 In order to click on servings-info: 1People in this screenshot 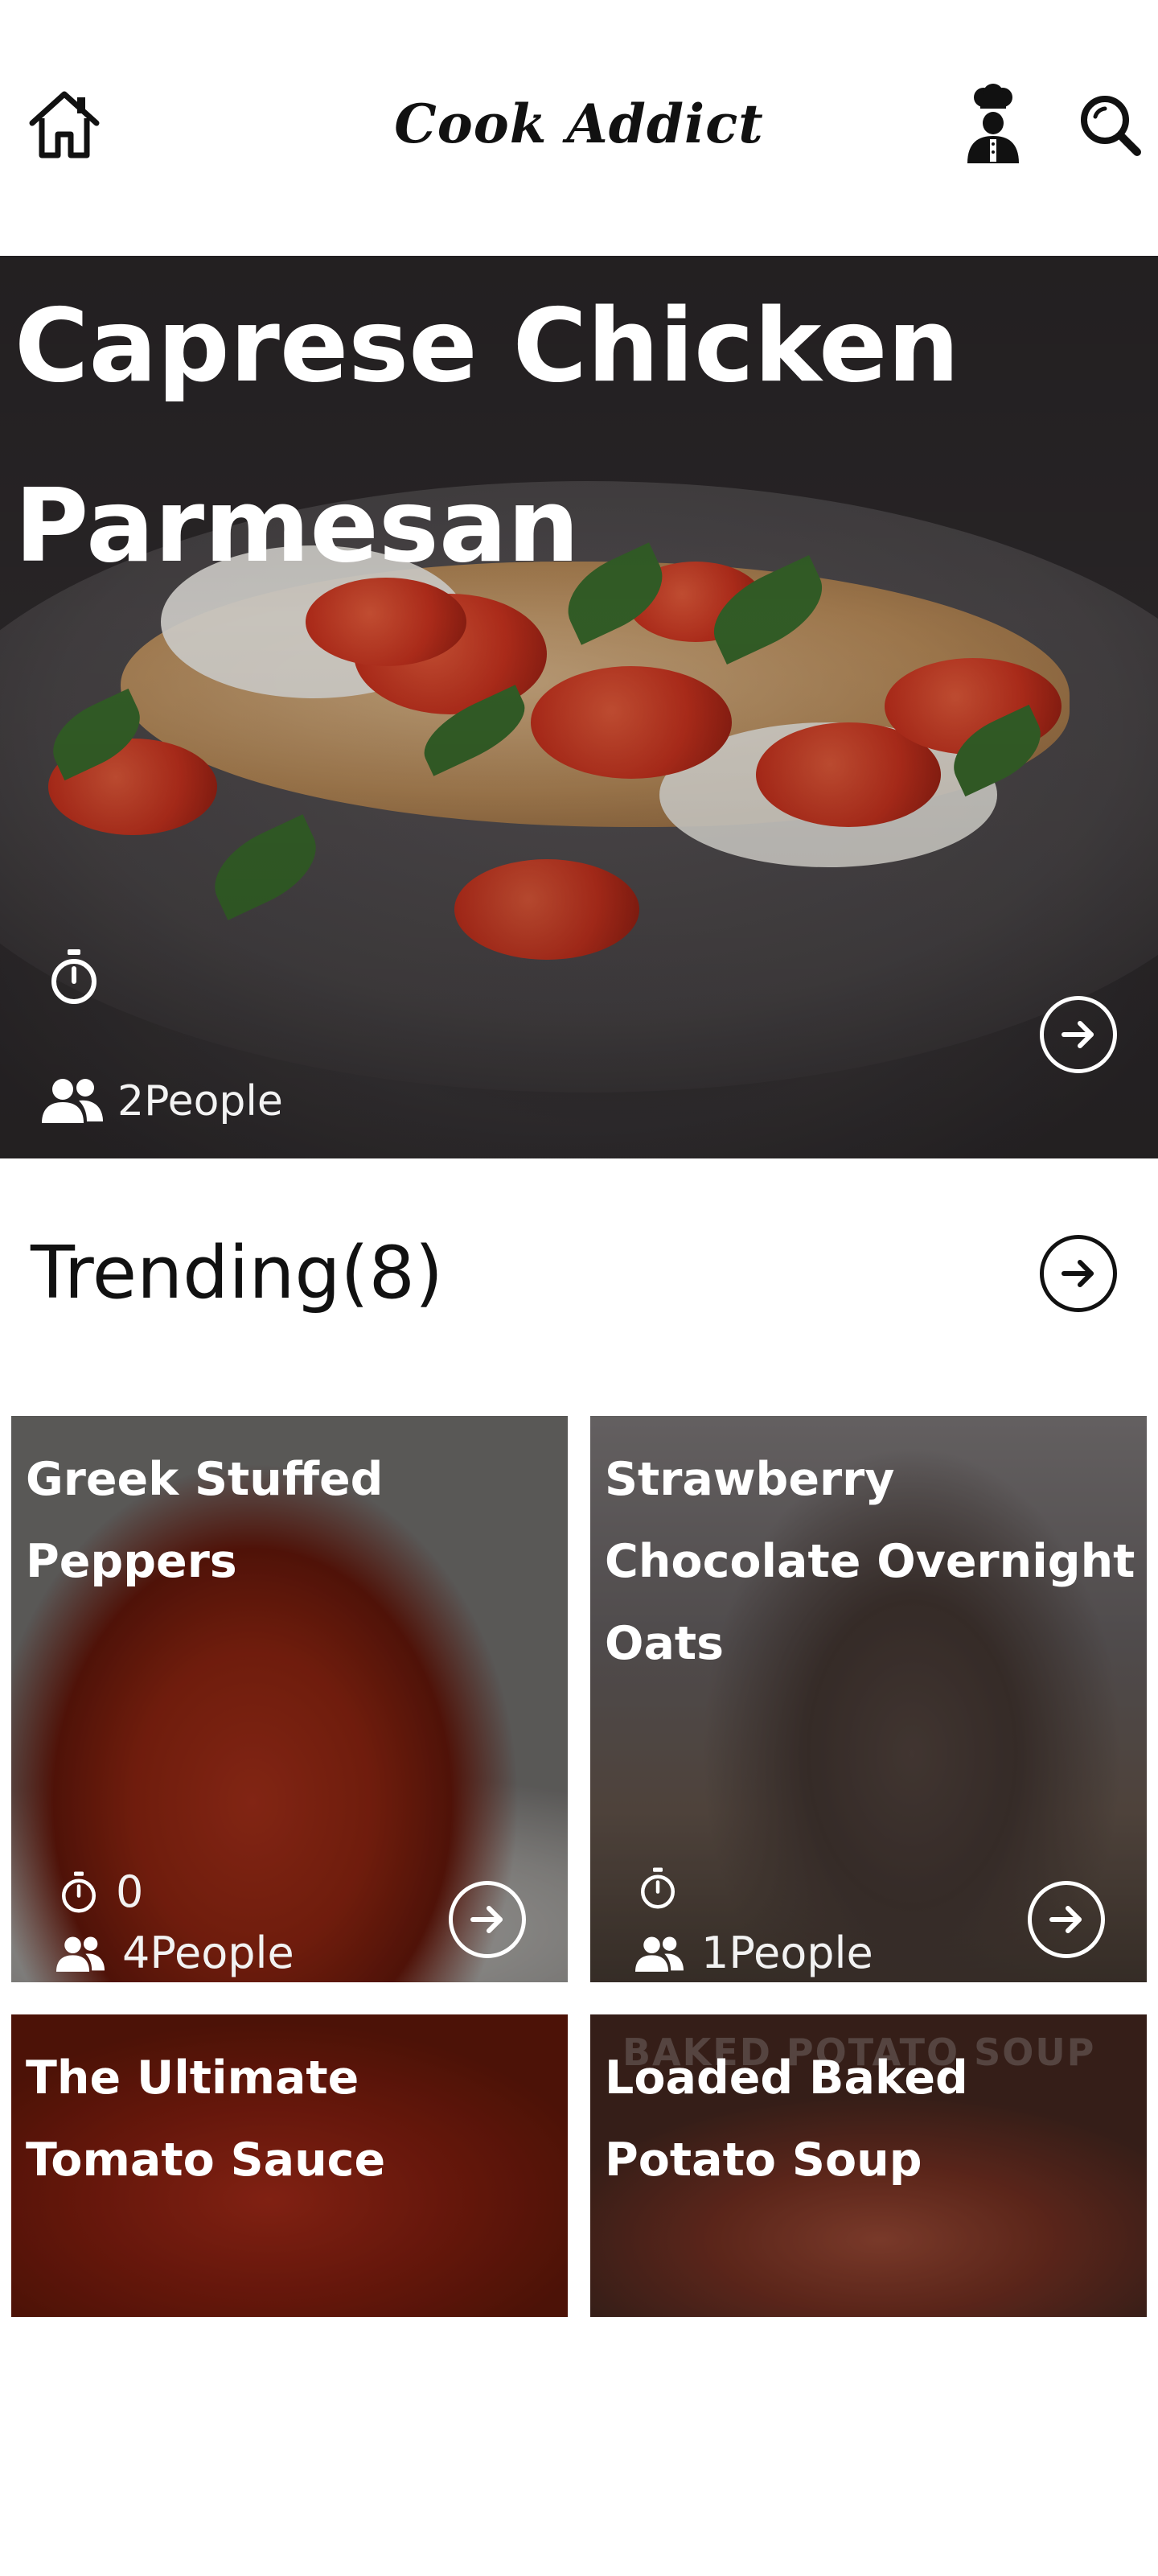, I will do `click(754, 1953)`.